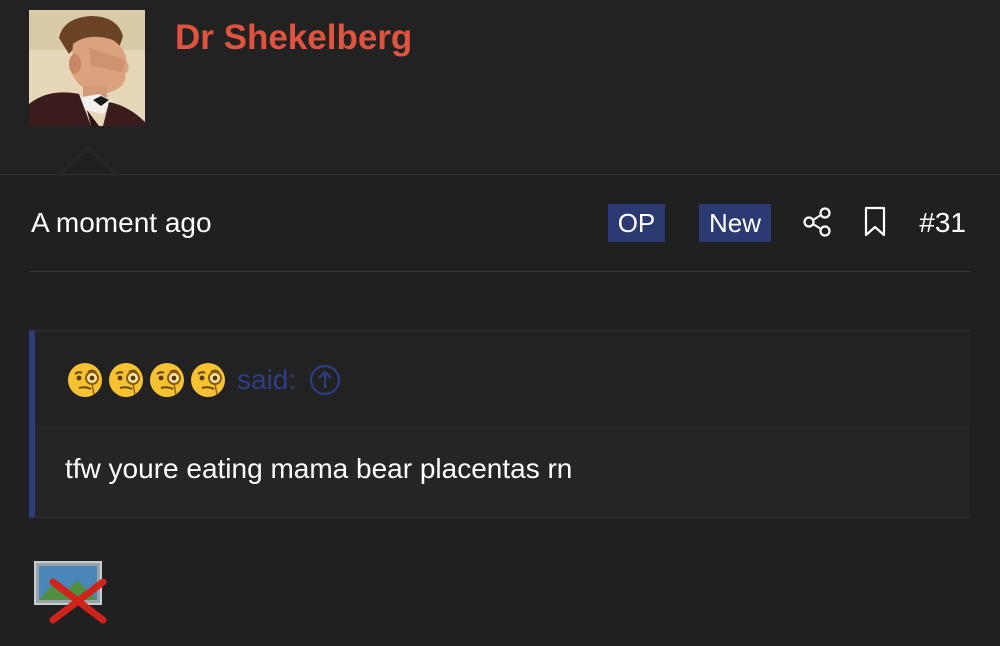 The width and height of the screenshot is (1000, 646). Describe the element at coordinates (942, 223) in the screenshot. I see `post-number-link: #31` at that location.